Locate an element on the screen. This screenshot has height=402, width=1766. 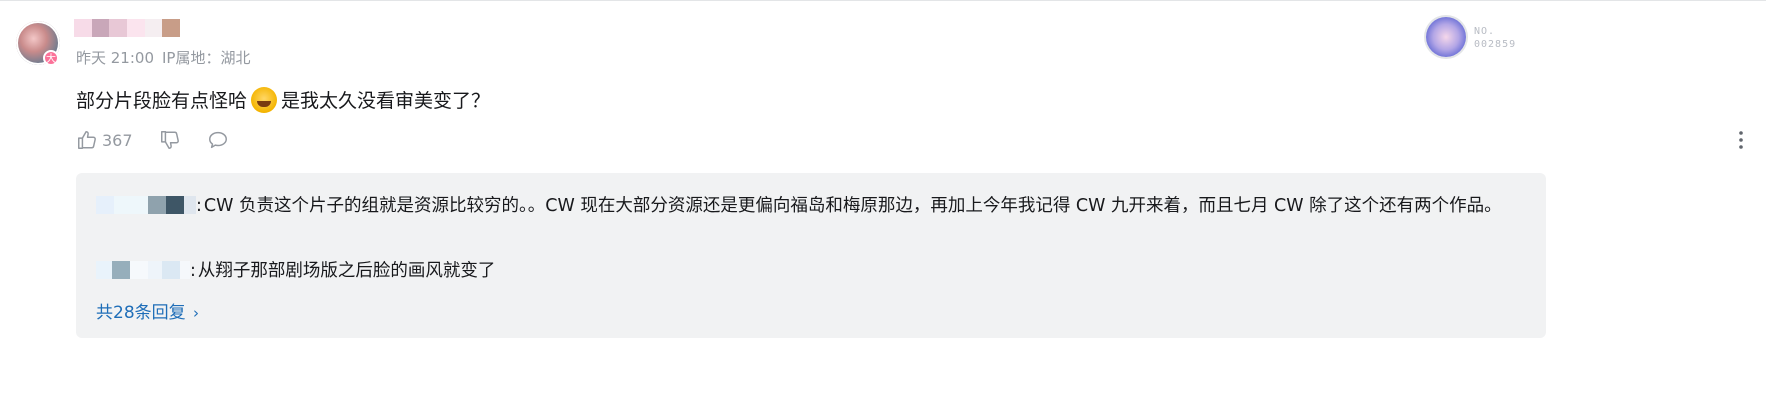
like-button: 367 is located at coordinates (104, 140).